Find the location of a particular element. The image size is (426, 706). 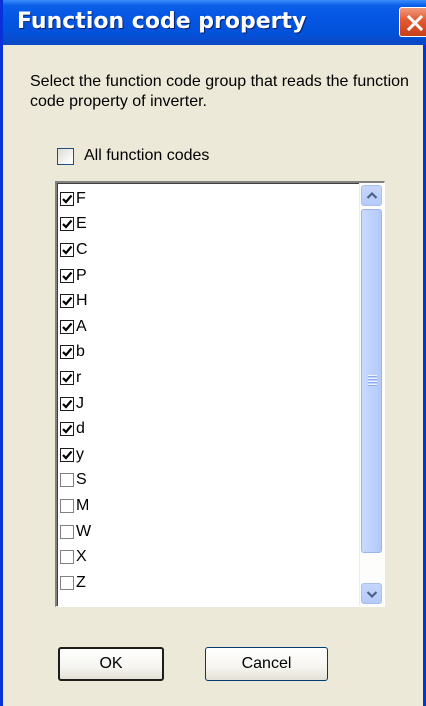

list-item: Z is located at coordinates (75, 583).